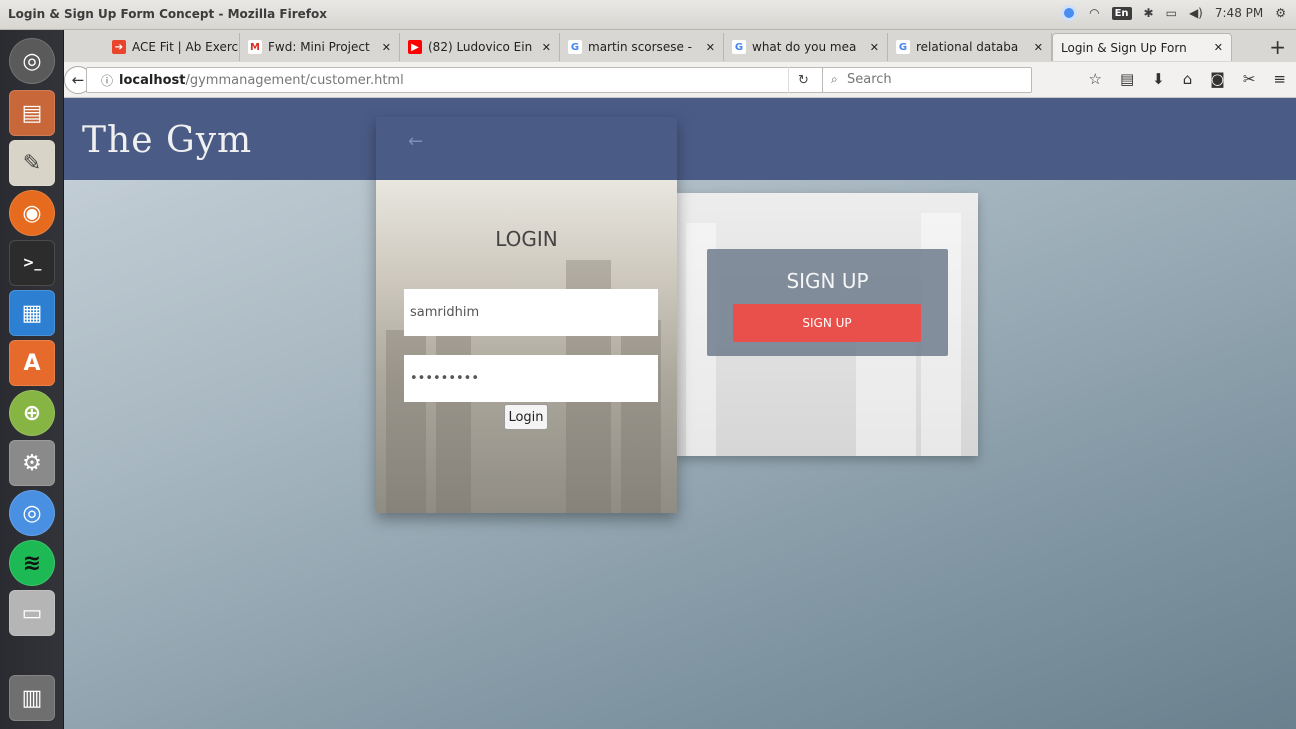 This screenshot has height=729, width=1296. I want to click on search-input, so click(937, 79).